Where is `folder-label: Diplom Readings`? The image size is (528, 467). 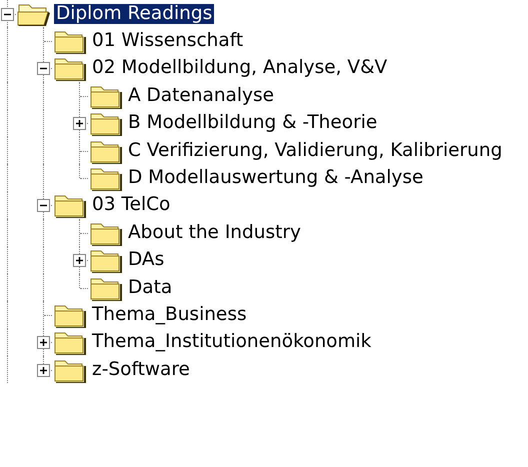 folder-label: Diplom Readings is located at coordinates (134, 14).